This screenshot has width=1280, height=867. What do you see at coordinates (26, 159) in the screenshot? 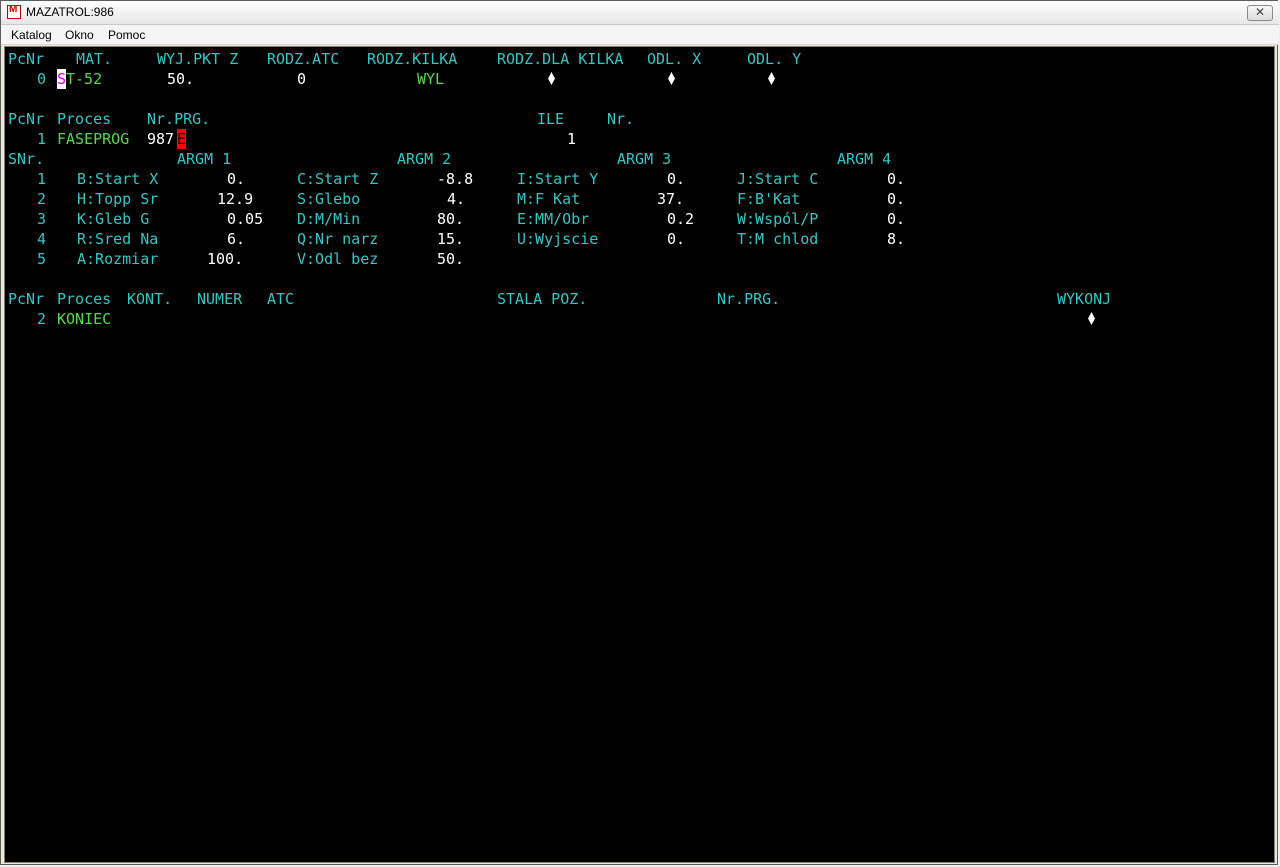
I see `col-header-snr: SNr.` at bounding box center [26, 159].